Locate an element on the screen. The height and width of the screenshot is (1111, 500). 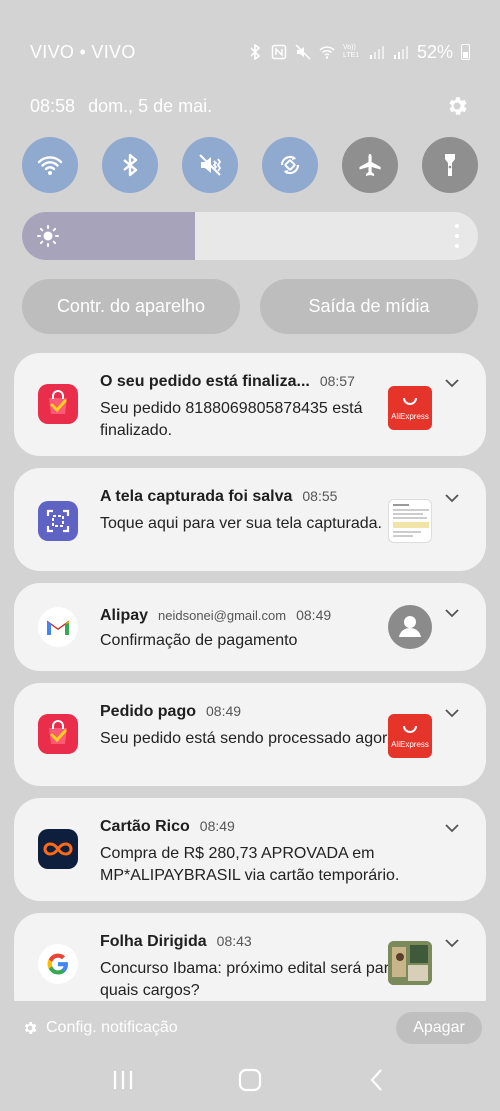
volte-label: Vo)) LTE1 is located at coordinates (351, 51).